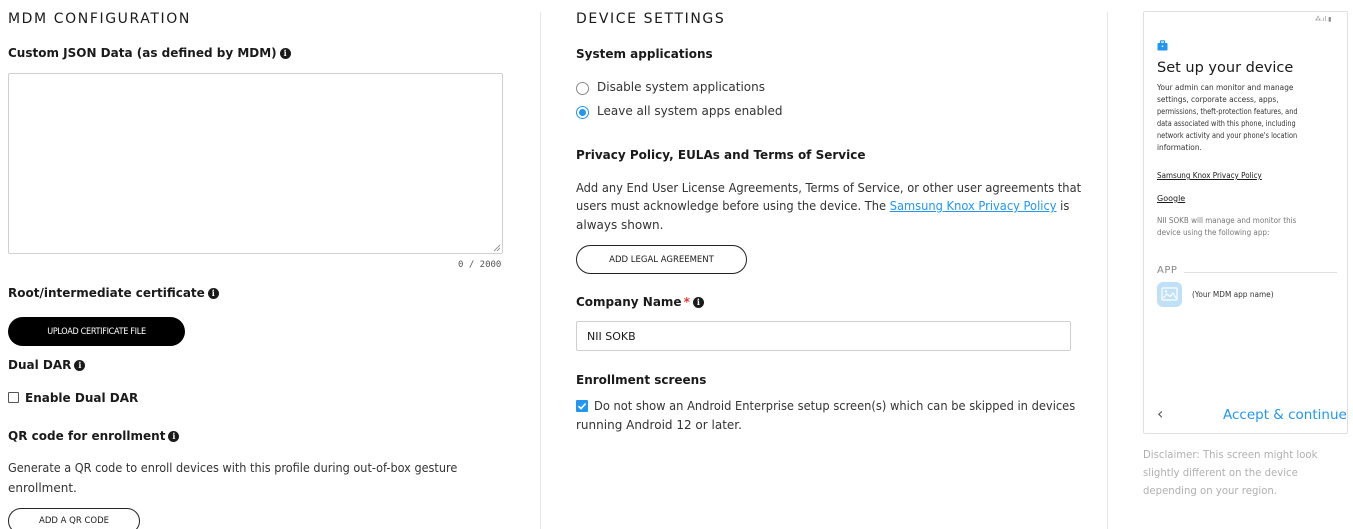 The width and height of the screenshot is (1353, 529). Describe the element at coordinates (1209, 176) in the screenshot. I see `preview-knox-link: Samsung Knox Privacy Policy` at that location.